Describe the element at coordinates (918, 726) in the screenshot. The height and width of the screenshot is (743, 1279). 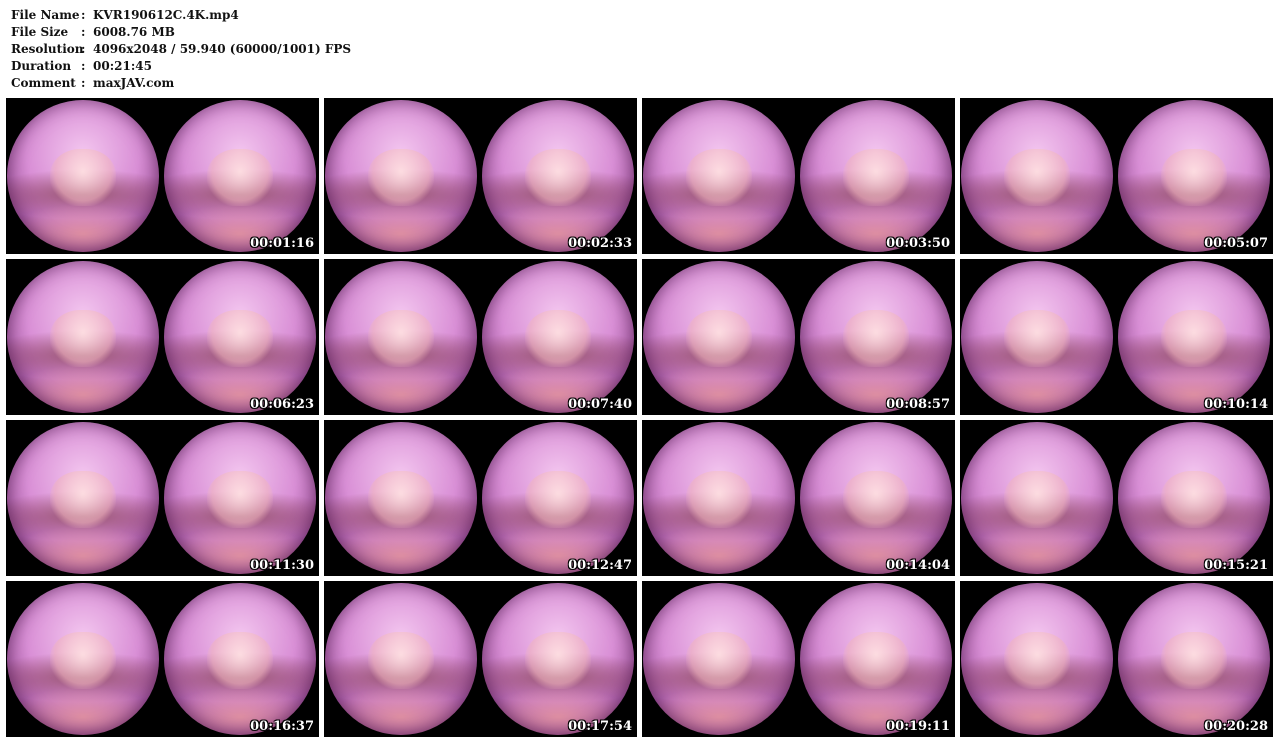
I see `timestamp: 00:19:11` at that location.